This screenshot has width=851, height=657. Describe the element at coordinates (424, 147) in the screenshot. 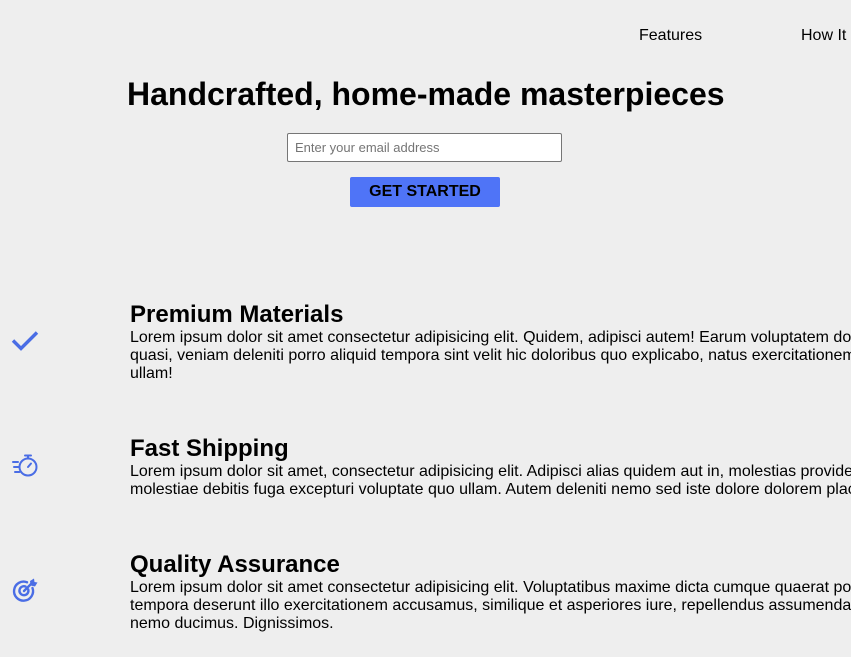

I see `email-input` at that location.